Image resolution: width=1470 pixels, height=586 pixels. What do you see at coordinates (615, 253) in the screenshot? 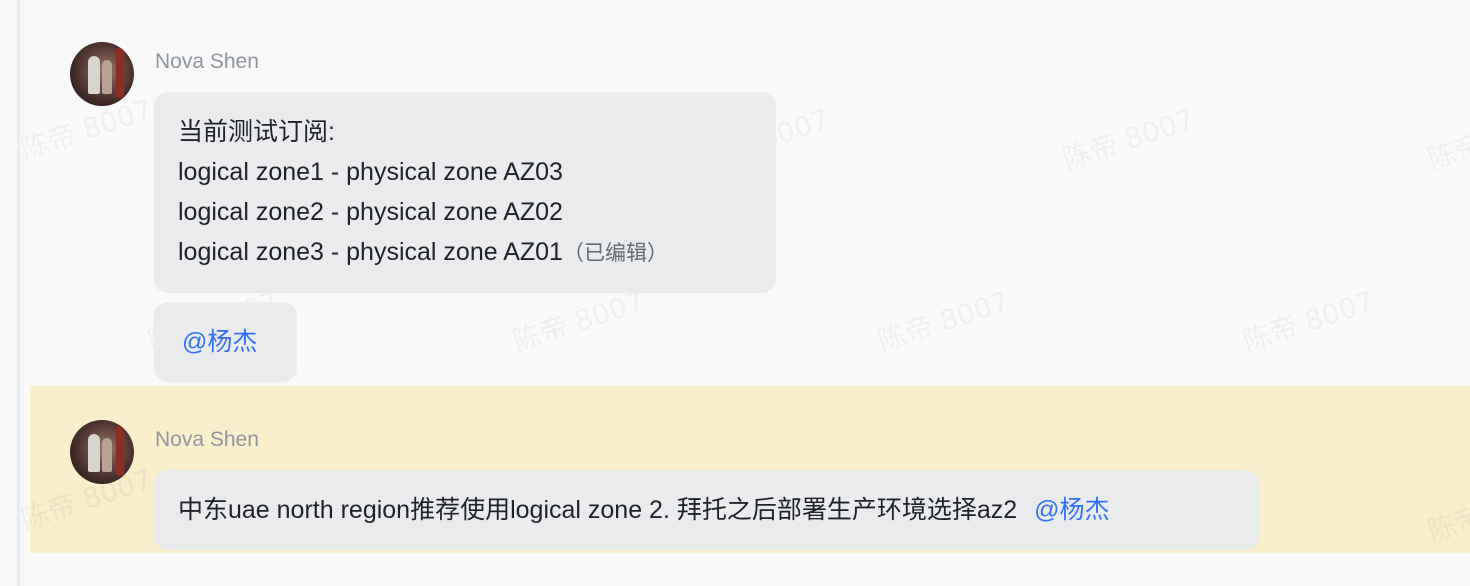
I see `edited-label: （已编辑）` at bounding box center [615, 253].